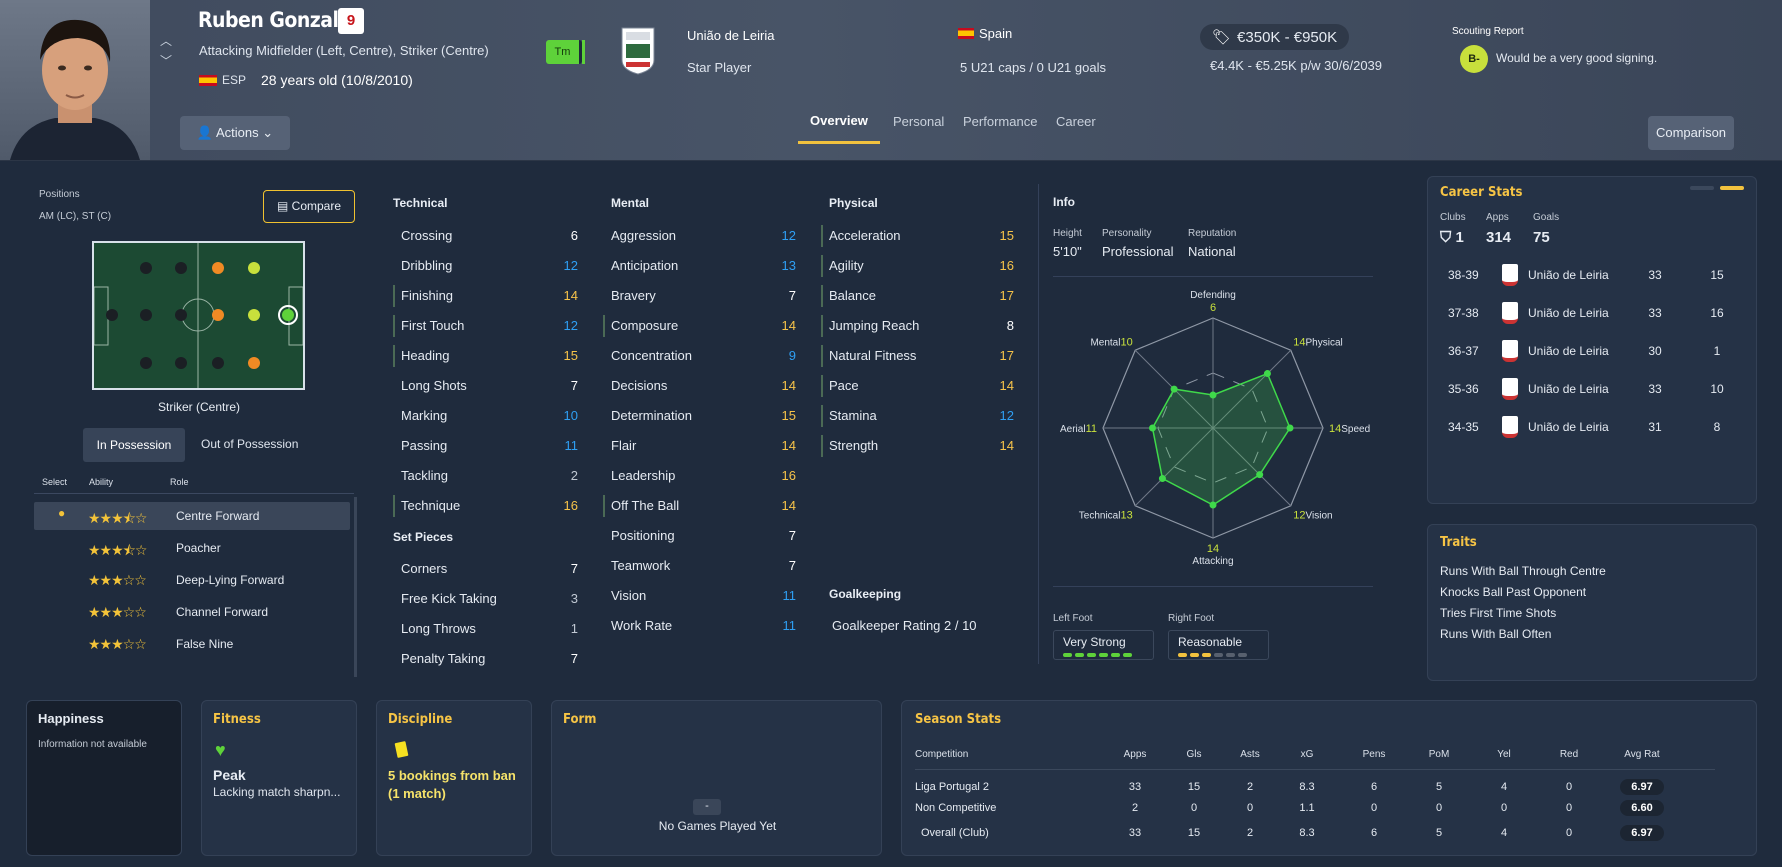 The image size is (1782, 867). I want to click on attribute-row: Work Rate 11, so click(699, 626).